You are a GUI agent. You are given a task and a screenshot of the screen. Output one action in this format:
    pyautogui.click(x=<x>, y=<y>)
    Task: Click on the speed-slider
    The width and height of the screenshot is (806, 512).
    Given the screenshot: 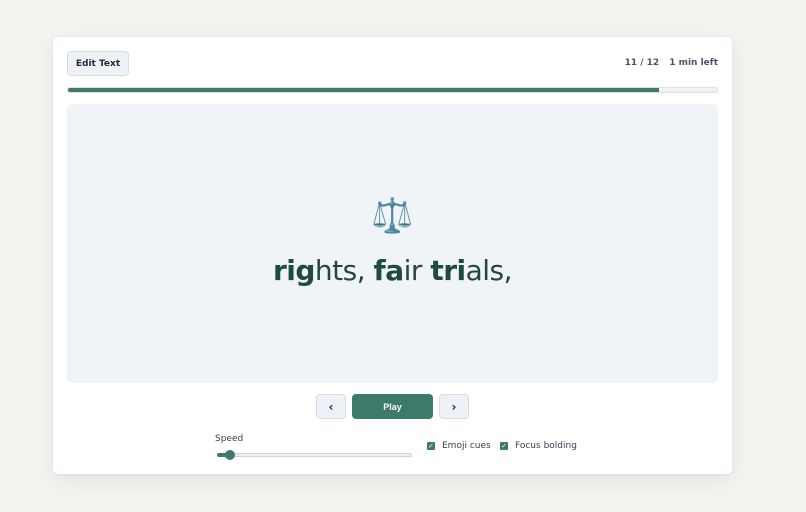 What is the action you would take?
    pyautogui.click(x=314, y=455)
    